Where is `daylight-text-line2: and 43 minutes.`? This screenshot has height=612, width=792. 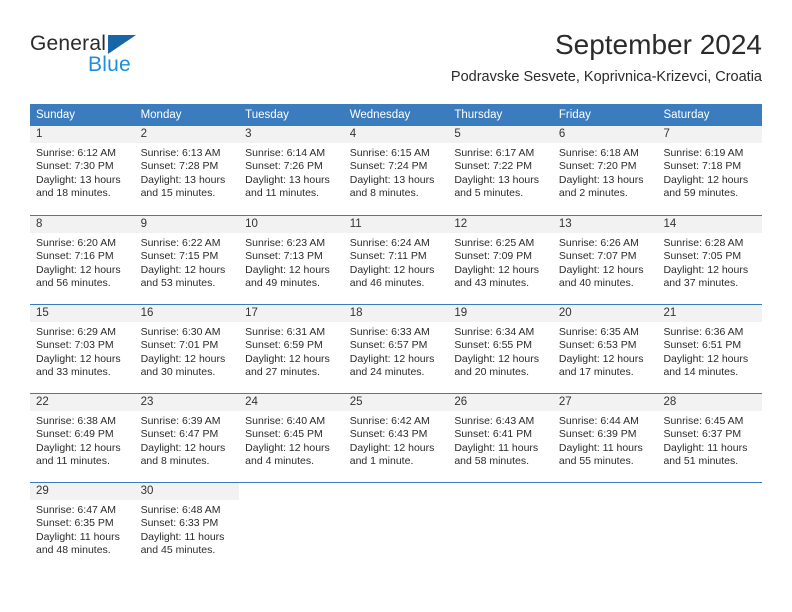
daylight-text-line2: and 43 minutes. is located at coordinates (492, 283).